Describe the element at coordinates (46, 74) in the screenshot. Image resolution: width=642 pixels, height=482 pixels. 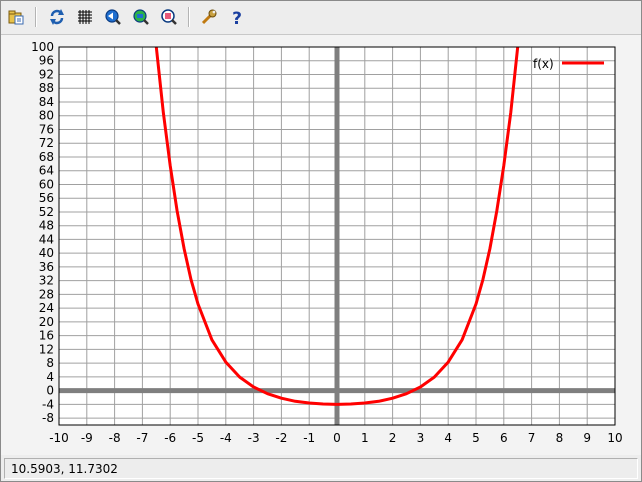
I see `y-tick-label: 92` at that location.